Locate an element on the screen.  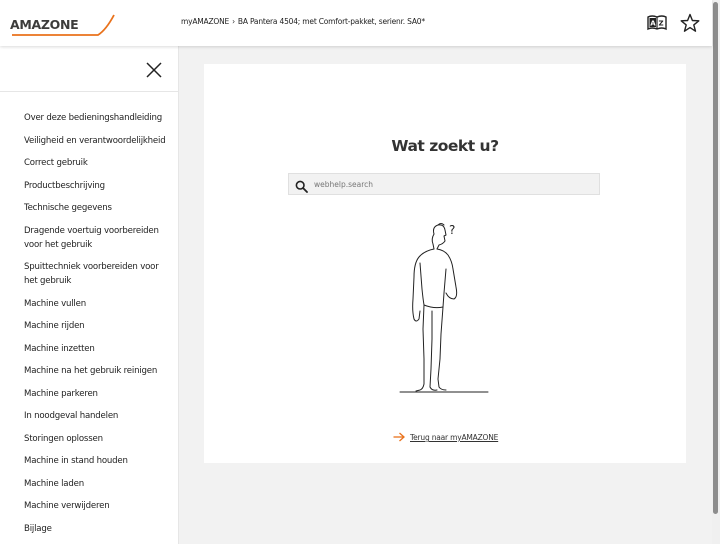
sidebar-top is located at coordinates (89, 69).